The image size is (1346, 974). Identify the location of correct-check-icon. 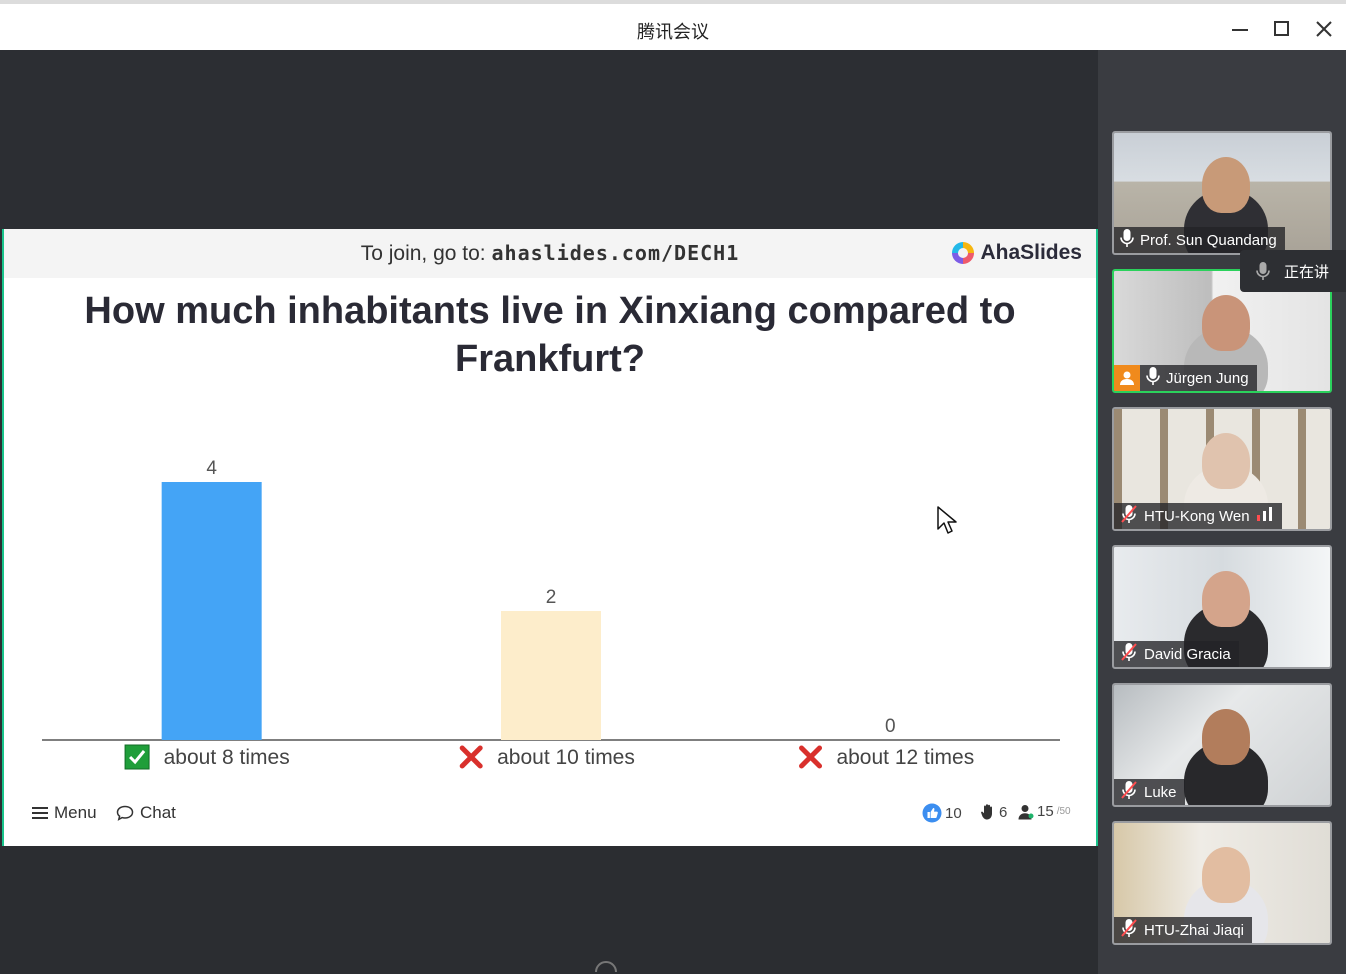
(137, 757).